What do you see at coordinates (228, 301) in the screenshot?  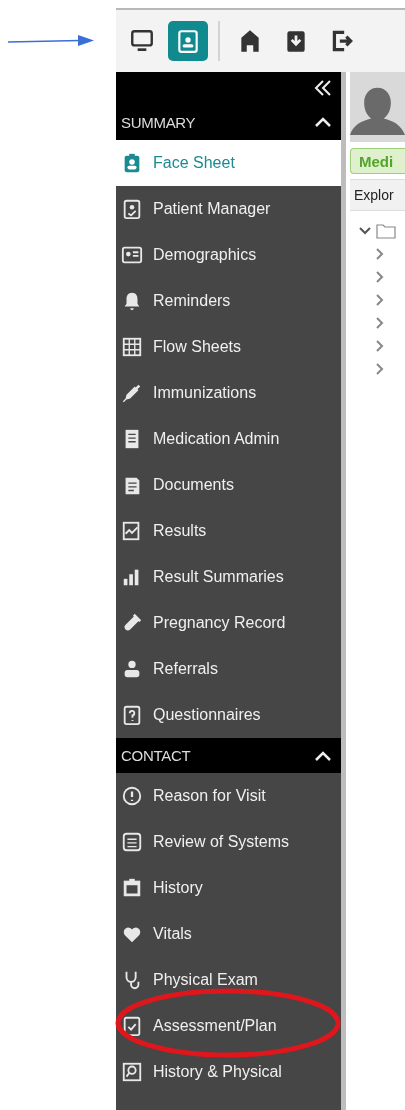 I see `nav-item: Reminders` at bounding box center [228, 301].